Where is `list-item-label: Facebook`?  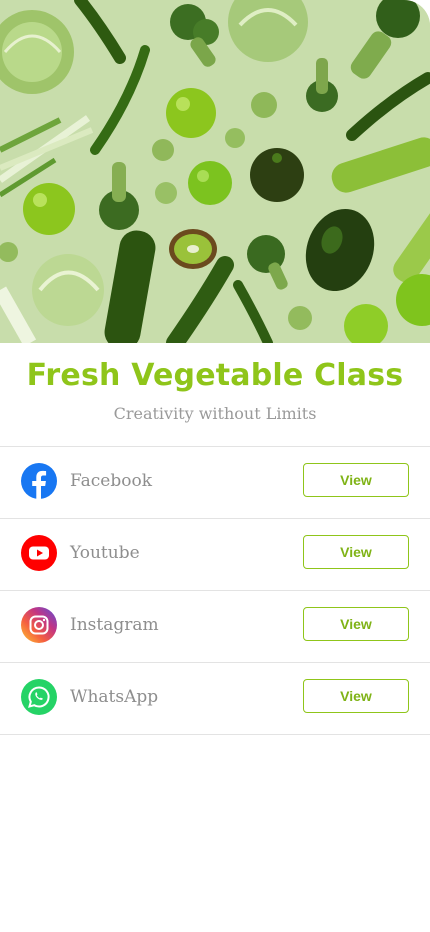 list-item-label: Facebook is located at coordinates (111, 481).